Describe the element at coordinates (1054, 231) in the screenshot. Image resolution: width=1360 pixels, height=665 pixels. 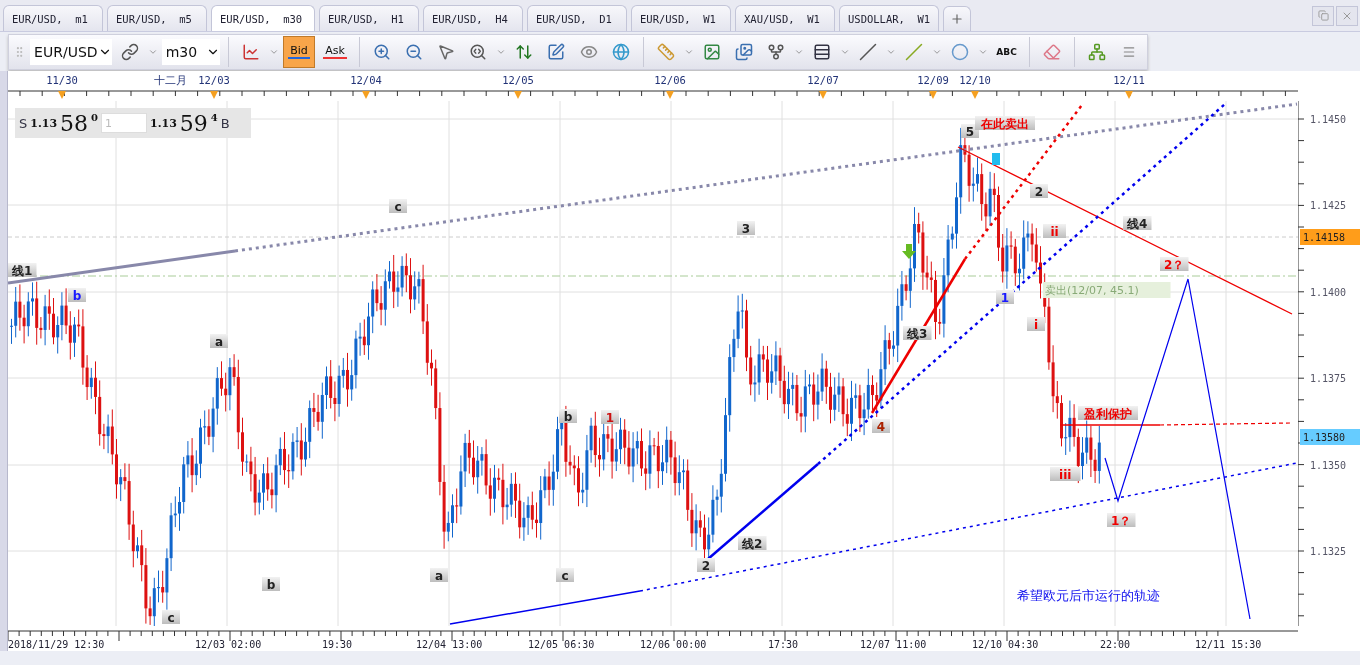
I see `wave-label: ii` at that location.